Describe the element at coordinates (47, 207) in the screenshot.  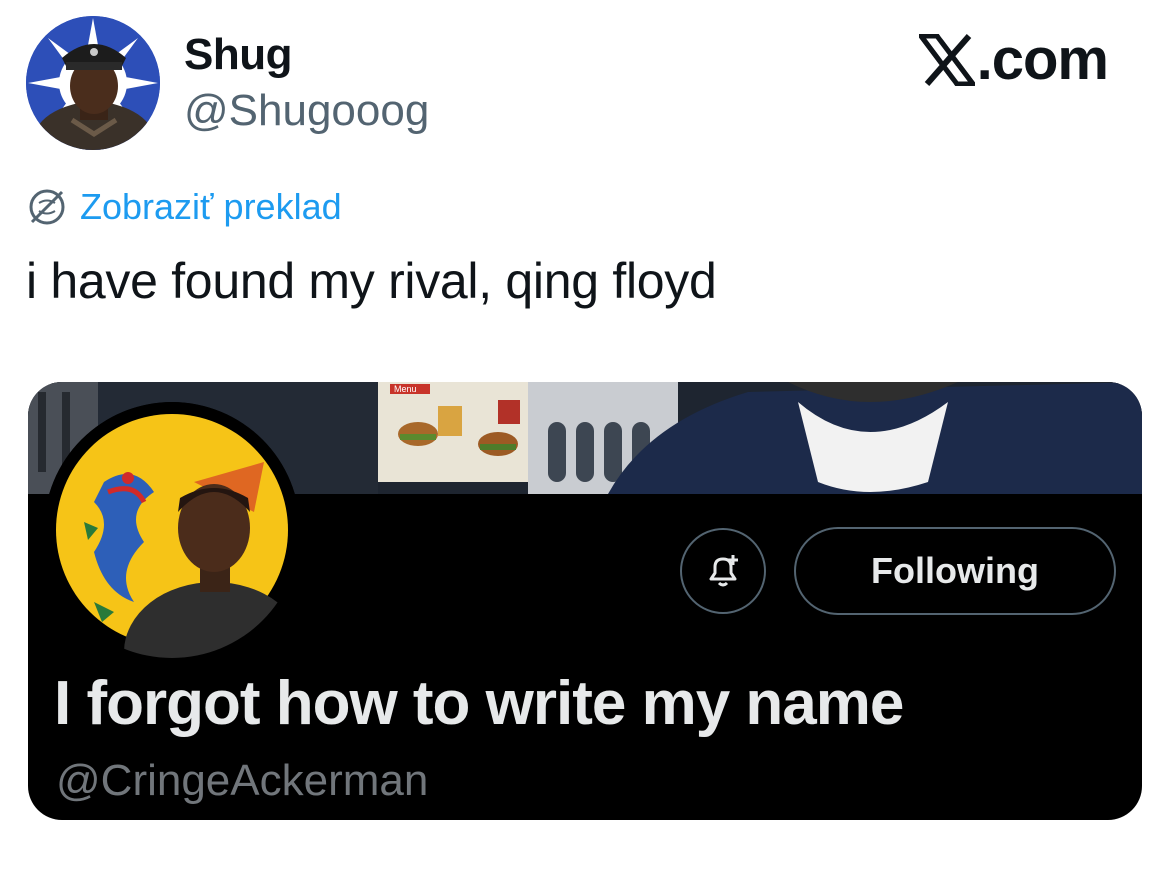
I see `globe-icon` at that location.